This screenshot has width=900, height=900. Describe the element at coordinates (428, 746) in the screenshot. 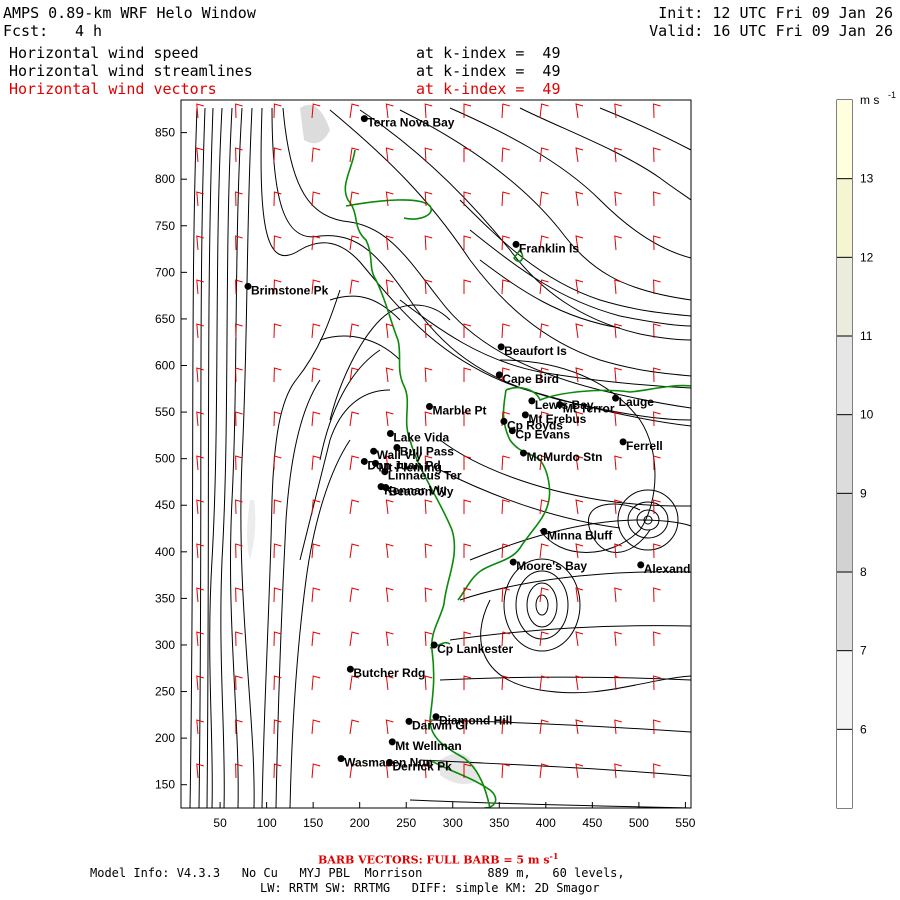

I see `location-label: Mt Wellman` at that location.